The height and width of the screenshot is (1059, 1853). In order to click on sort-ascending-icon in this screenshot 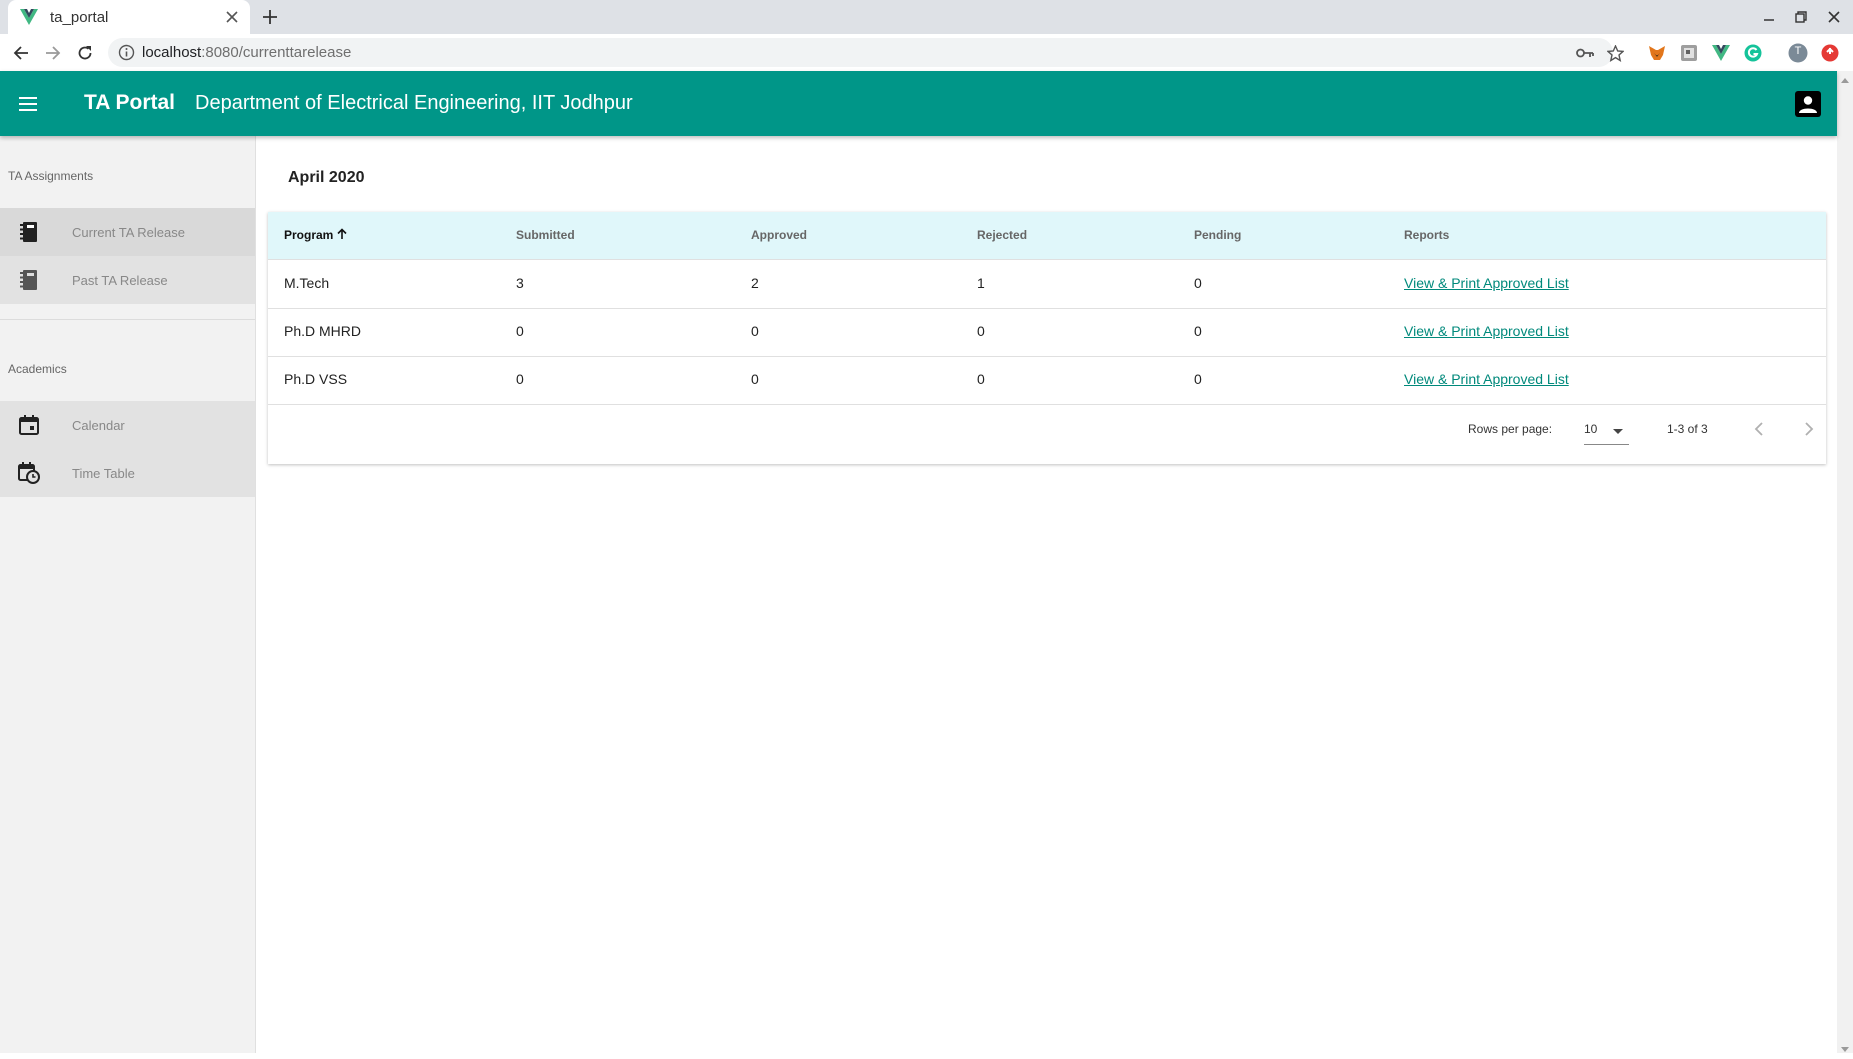, I will do `click(342, 235)`.